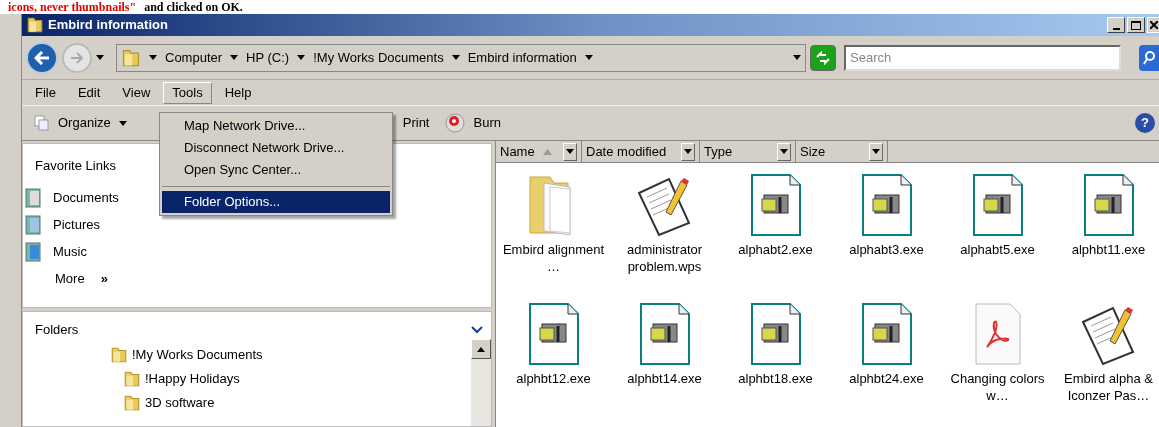 This screenshot has height=427, width=1159. I want to click on pane-heading: Favorite Links, so click(75, 166).